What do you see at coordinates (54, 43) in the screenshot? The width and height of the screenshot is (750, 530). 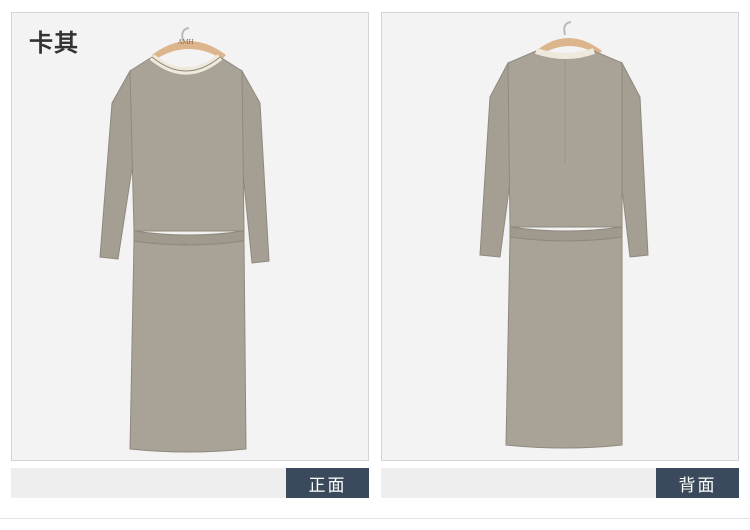 I see `color-name-label: 卡其` at bounding box center [54, 43].